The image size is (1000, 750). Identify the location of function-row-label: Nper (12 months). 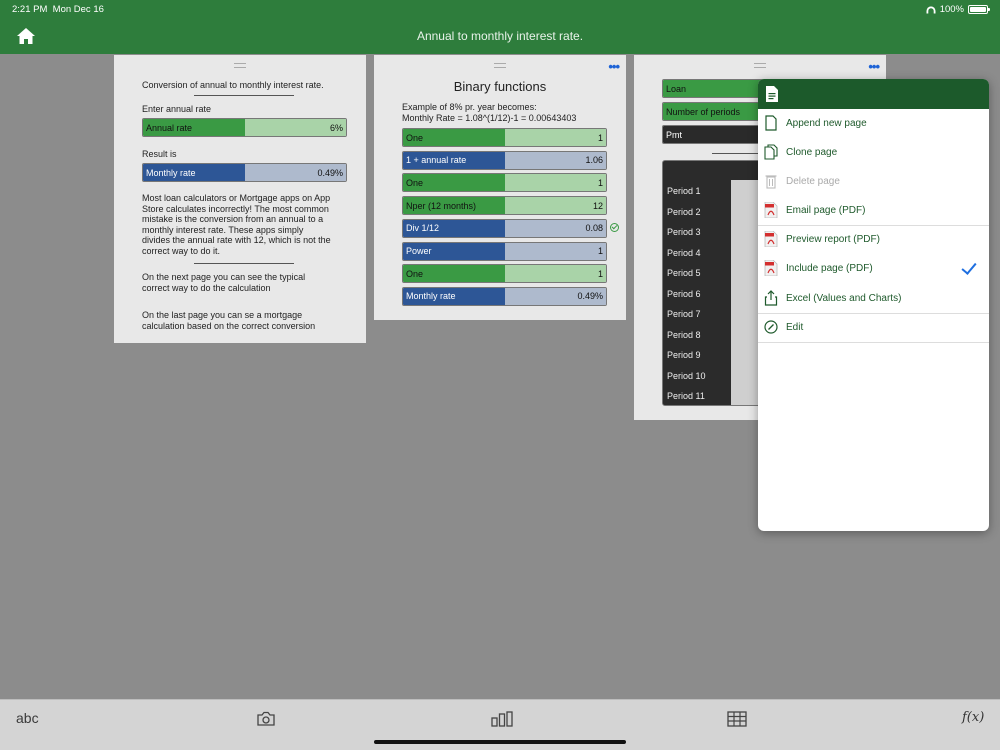
(454, 206).